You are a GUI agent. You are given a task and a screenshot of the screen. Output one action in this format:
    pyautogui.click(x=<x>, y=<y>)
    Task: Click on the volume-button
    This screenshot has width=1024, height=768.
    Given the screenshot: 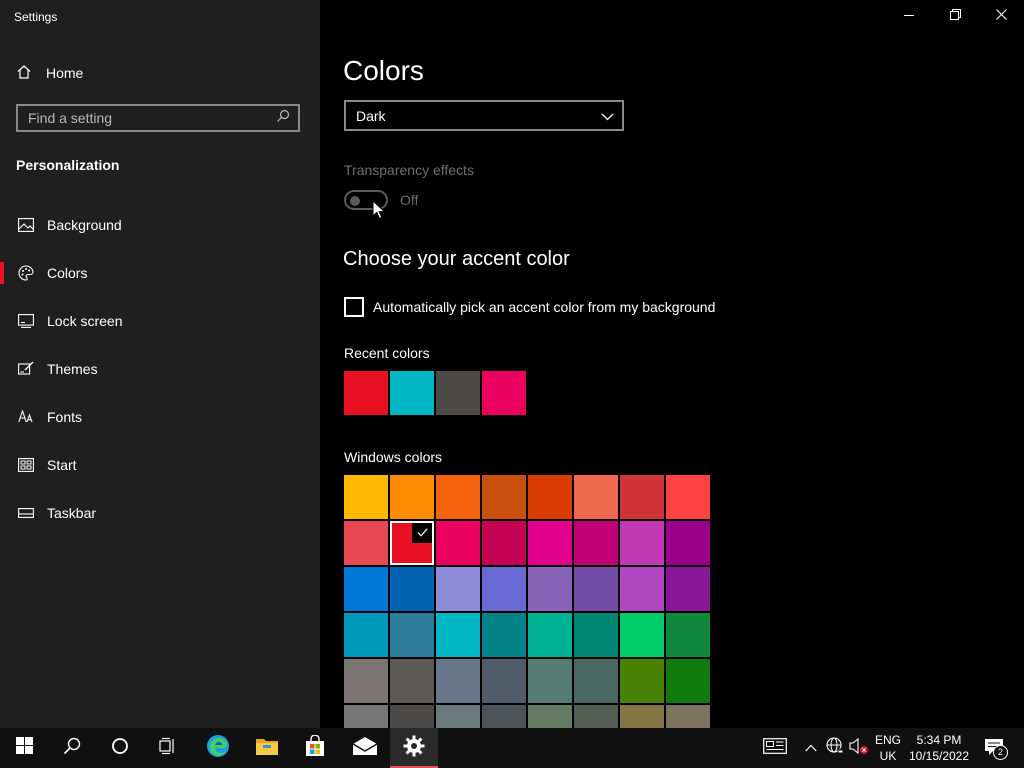 What is the action you would take?
    pyautogui.click(x=859, y=748)
    